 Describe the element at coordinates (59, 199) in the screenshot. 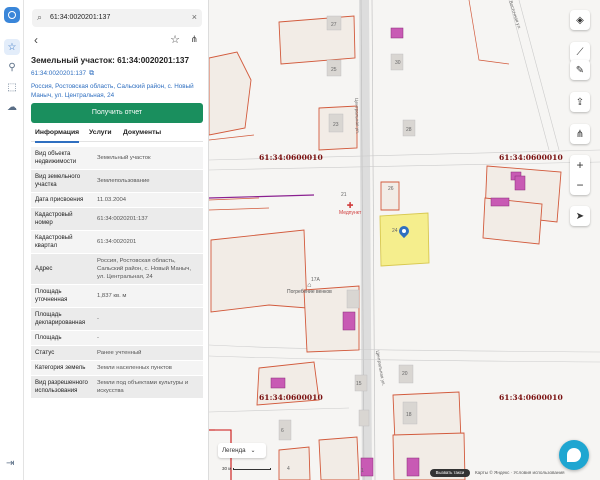

I see `row-key: Дата присвоения` at that location.